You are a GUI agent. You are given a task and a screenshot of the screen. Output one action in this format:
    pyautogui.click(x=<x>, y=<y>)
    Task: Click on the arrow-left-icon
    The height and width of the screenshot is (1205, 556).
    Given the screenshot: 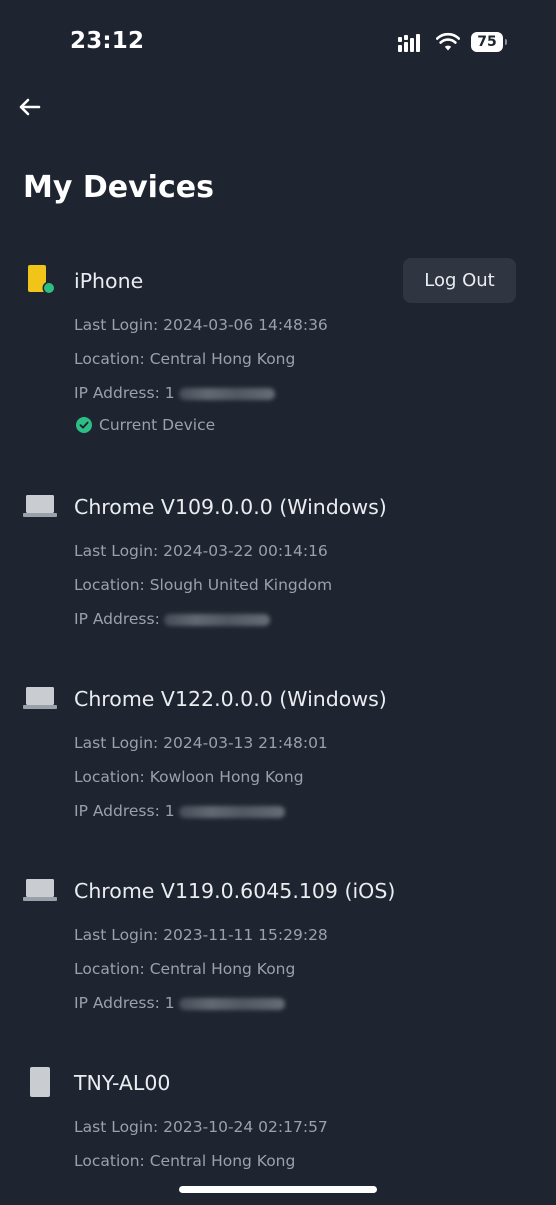 What is the action you would take?
    pyautogui.click(x=30, y=107)
    